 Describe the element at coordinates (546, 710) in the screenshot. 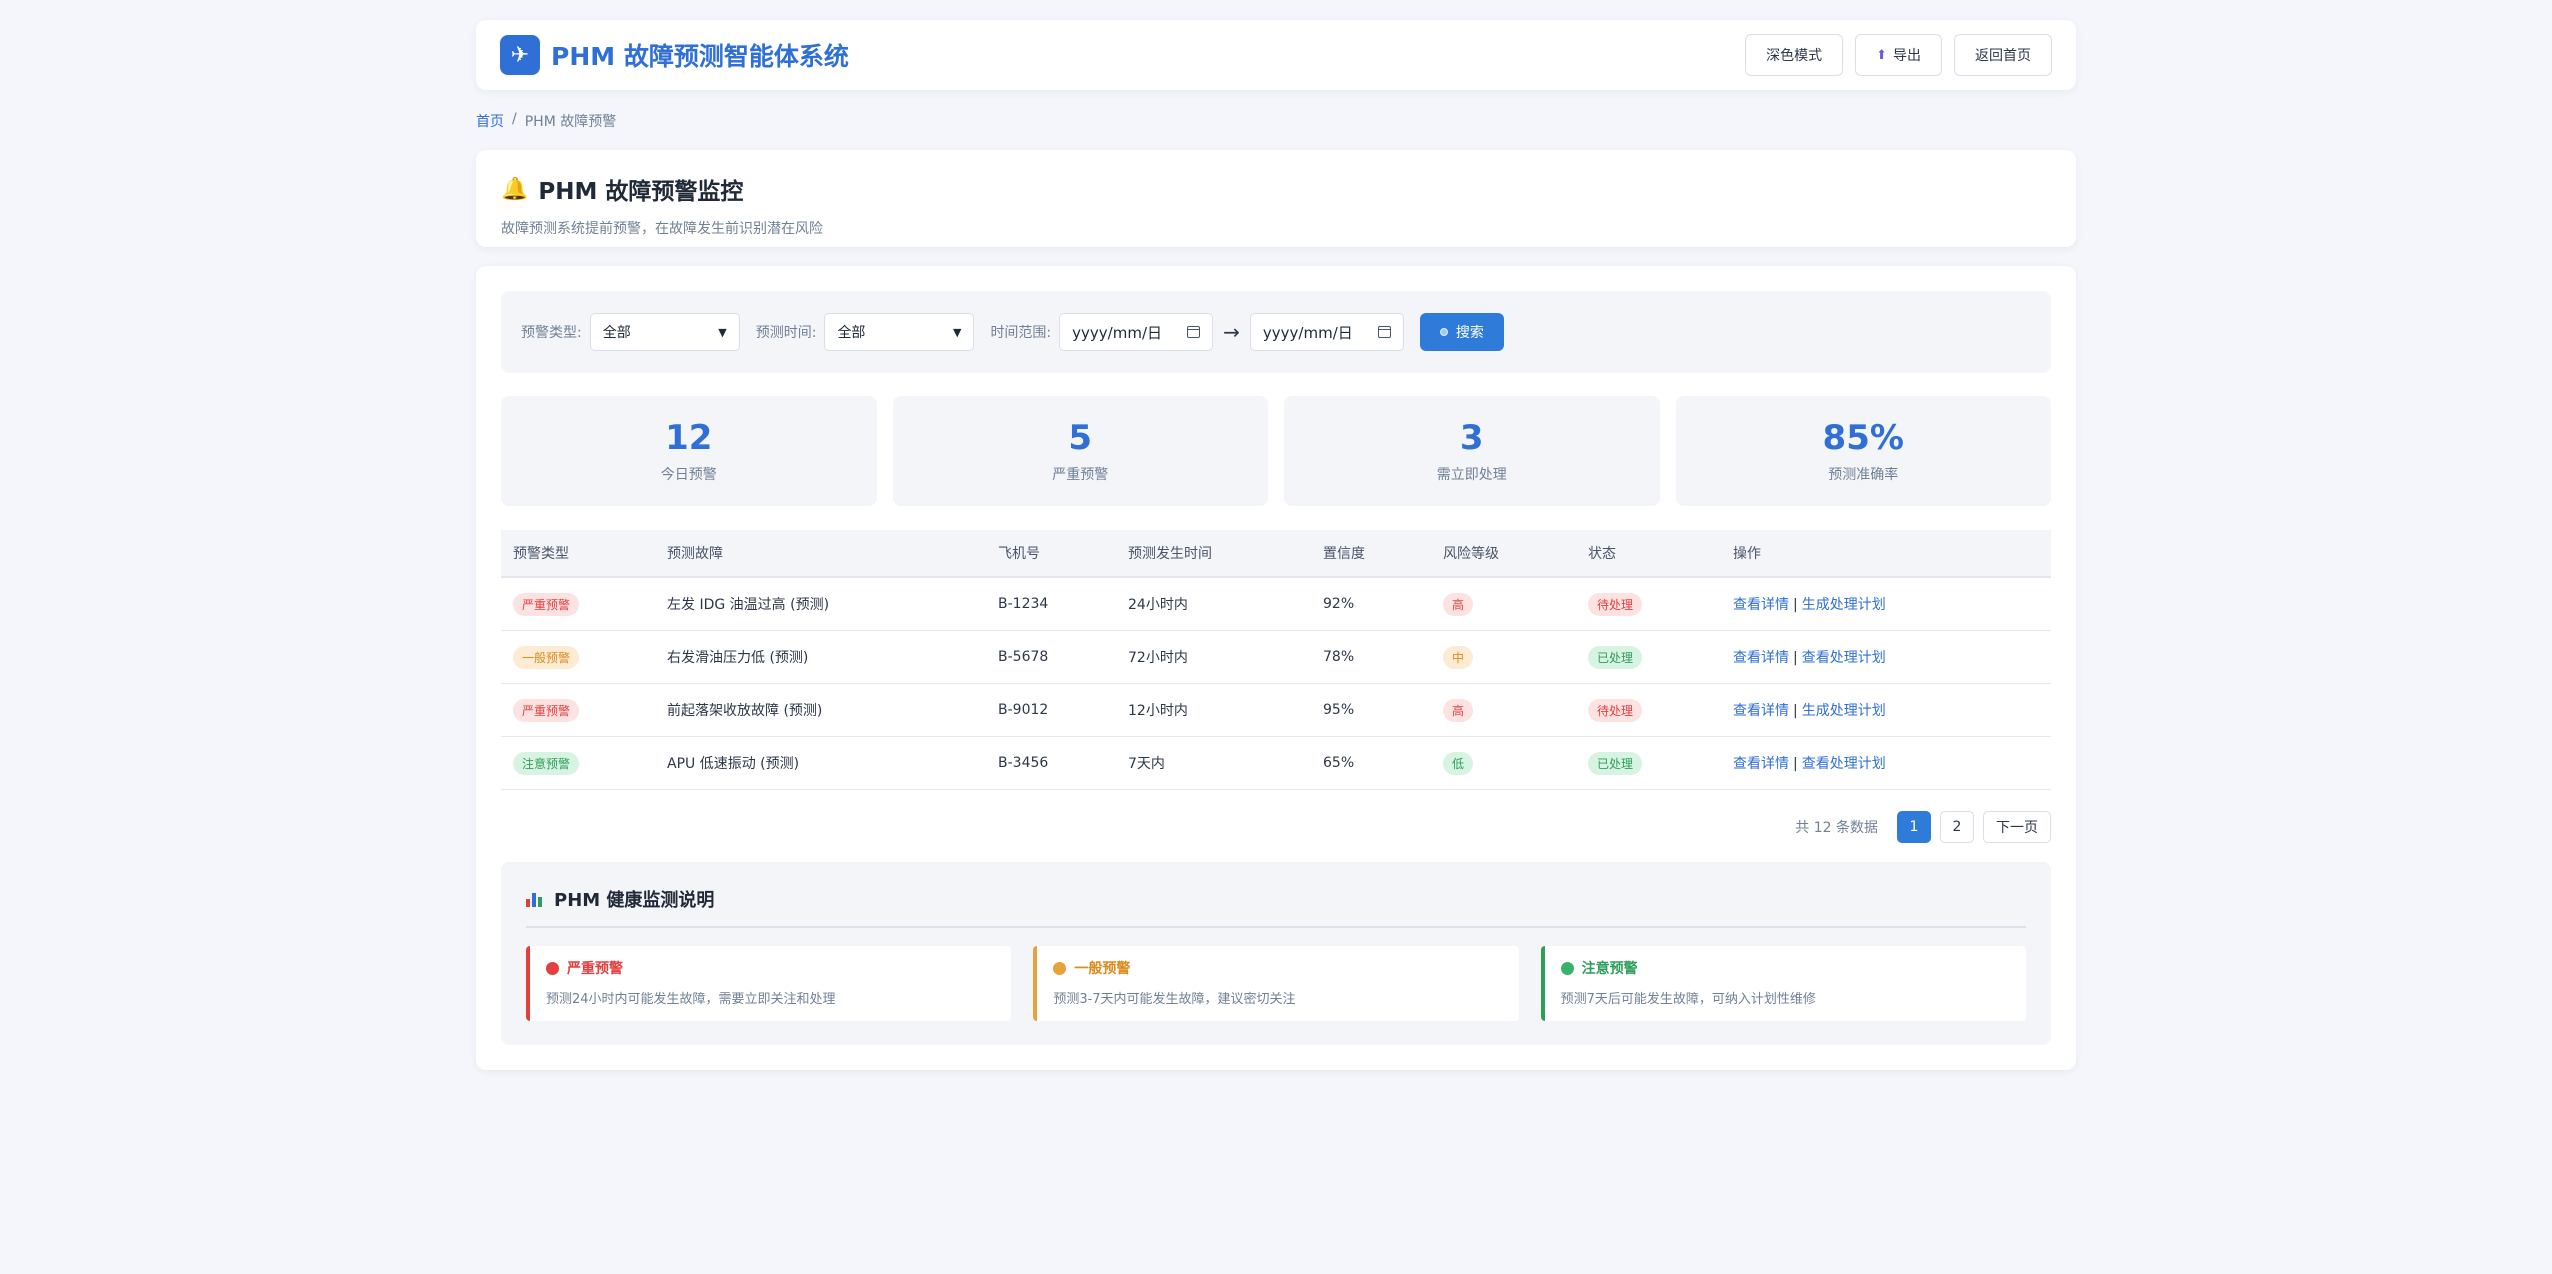

I see `alert-type-badge: 严重预警` at that location.